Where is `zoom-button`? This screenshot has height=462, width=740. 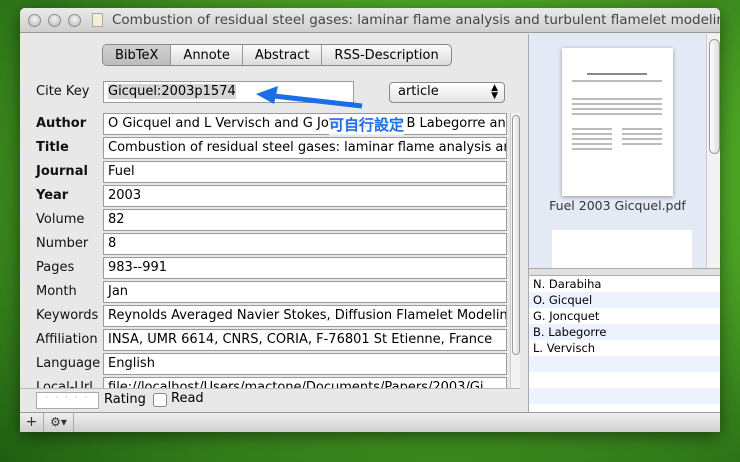 zoom-button is located at coordinates (74, 20).